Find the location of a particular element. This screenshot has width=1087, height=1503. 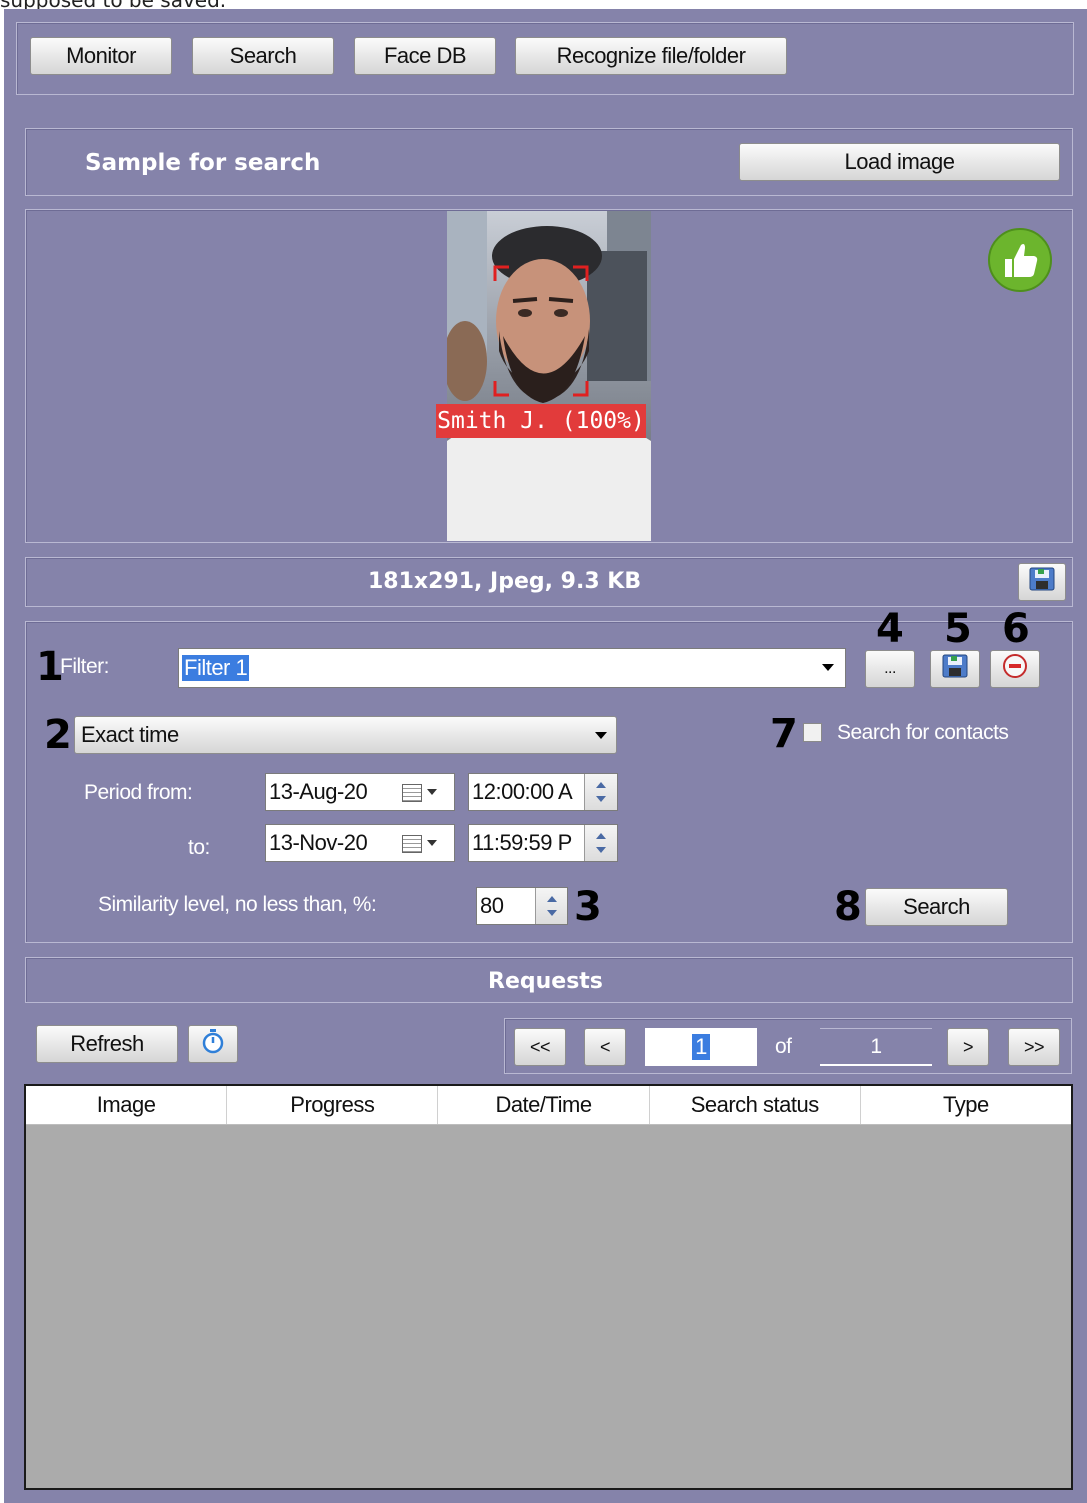

date-from-picker: 13-Aug-20 is located at coordinates (360, 792).